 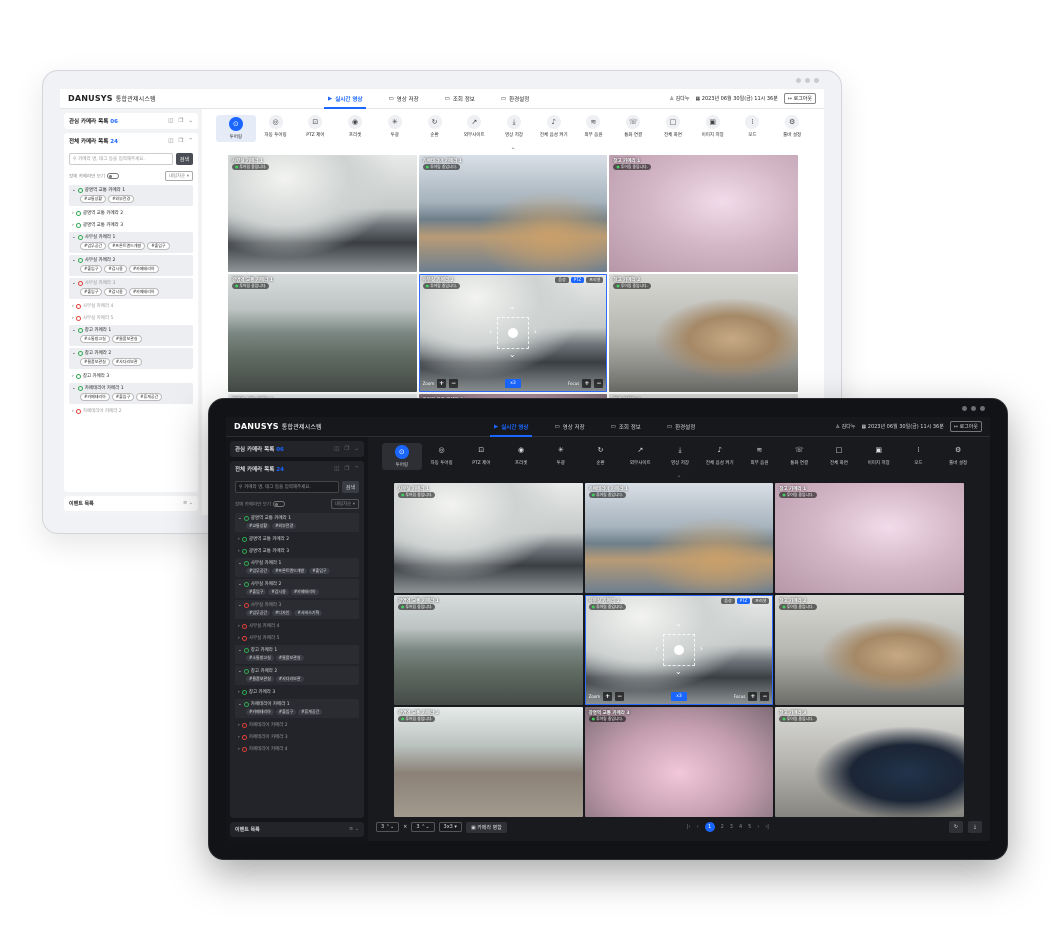 I want to click on camera-list-item: › 카페테리아 카메라 4, so click(x=297, y=749).